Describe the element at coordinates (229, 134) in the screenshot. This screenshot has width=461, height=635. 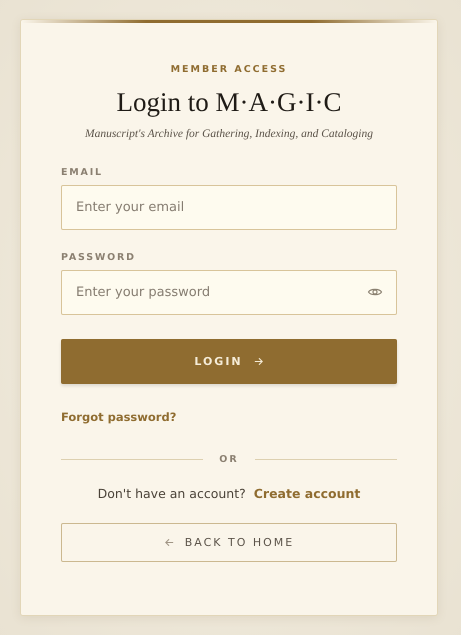
I see `subtitle: Manuscript's Archive for Gathering, Indexing, and Cataloging` at that location.